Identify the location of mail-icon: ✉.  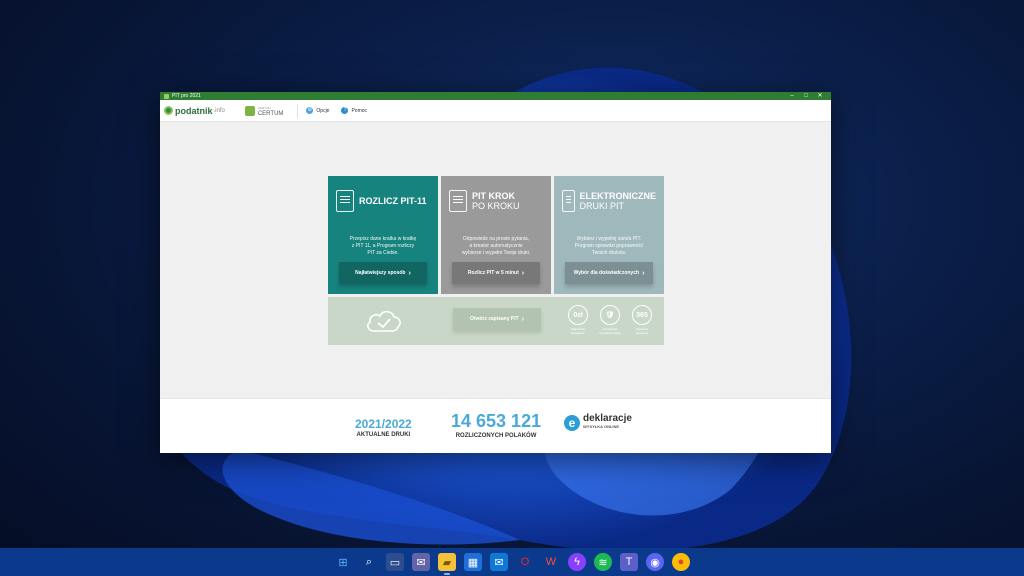
(499, 562).